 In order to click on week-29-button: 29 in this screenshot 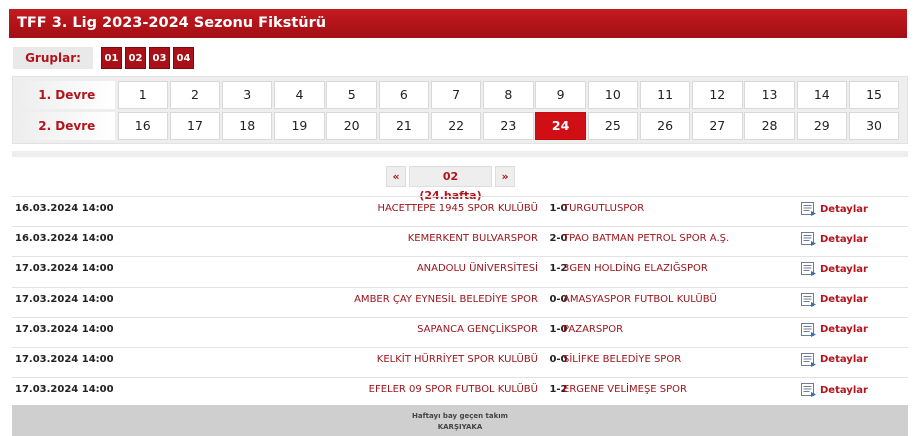, I will do `click(821, 126)`.